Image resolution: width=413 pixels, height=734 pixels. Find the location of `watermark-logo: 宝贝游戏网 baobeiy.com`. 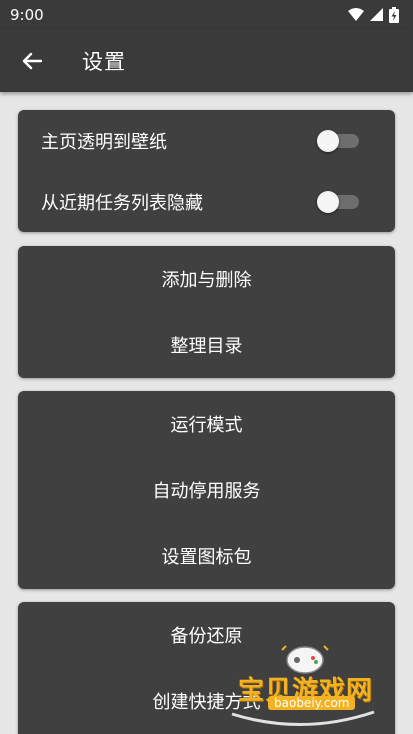

watermark-logo: 宝贝游戏网 baobeiy.com is located at coordinates (308, 685).